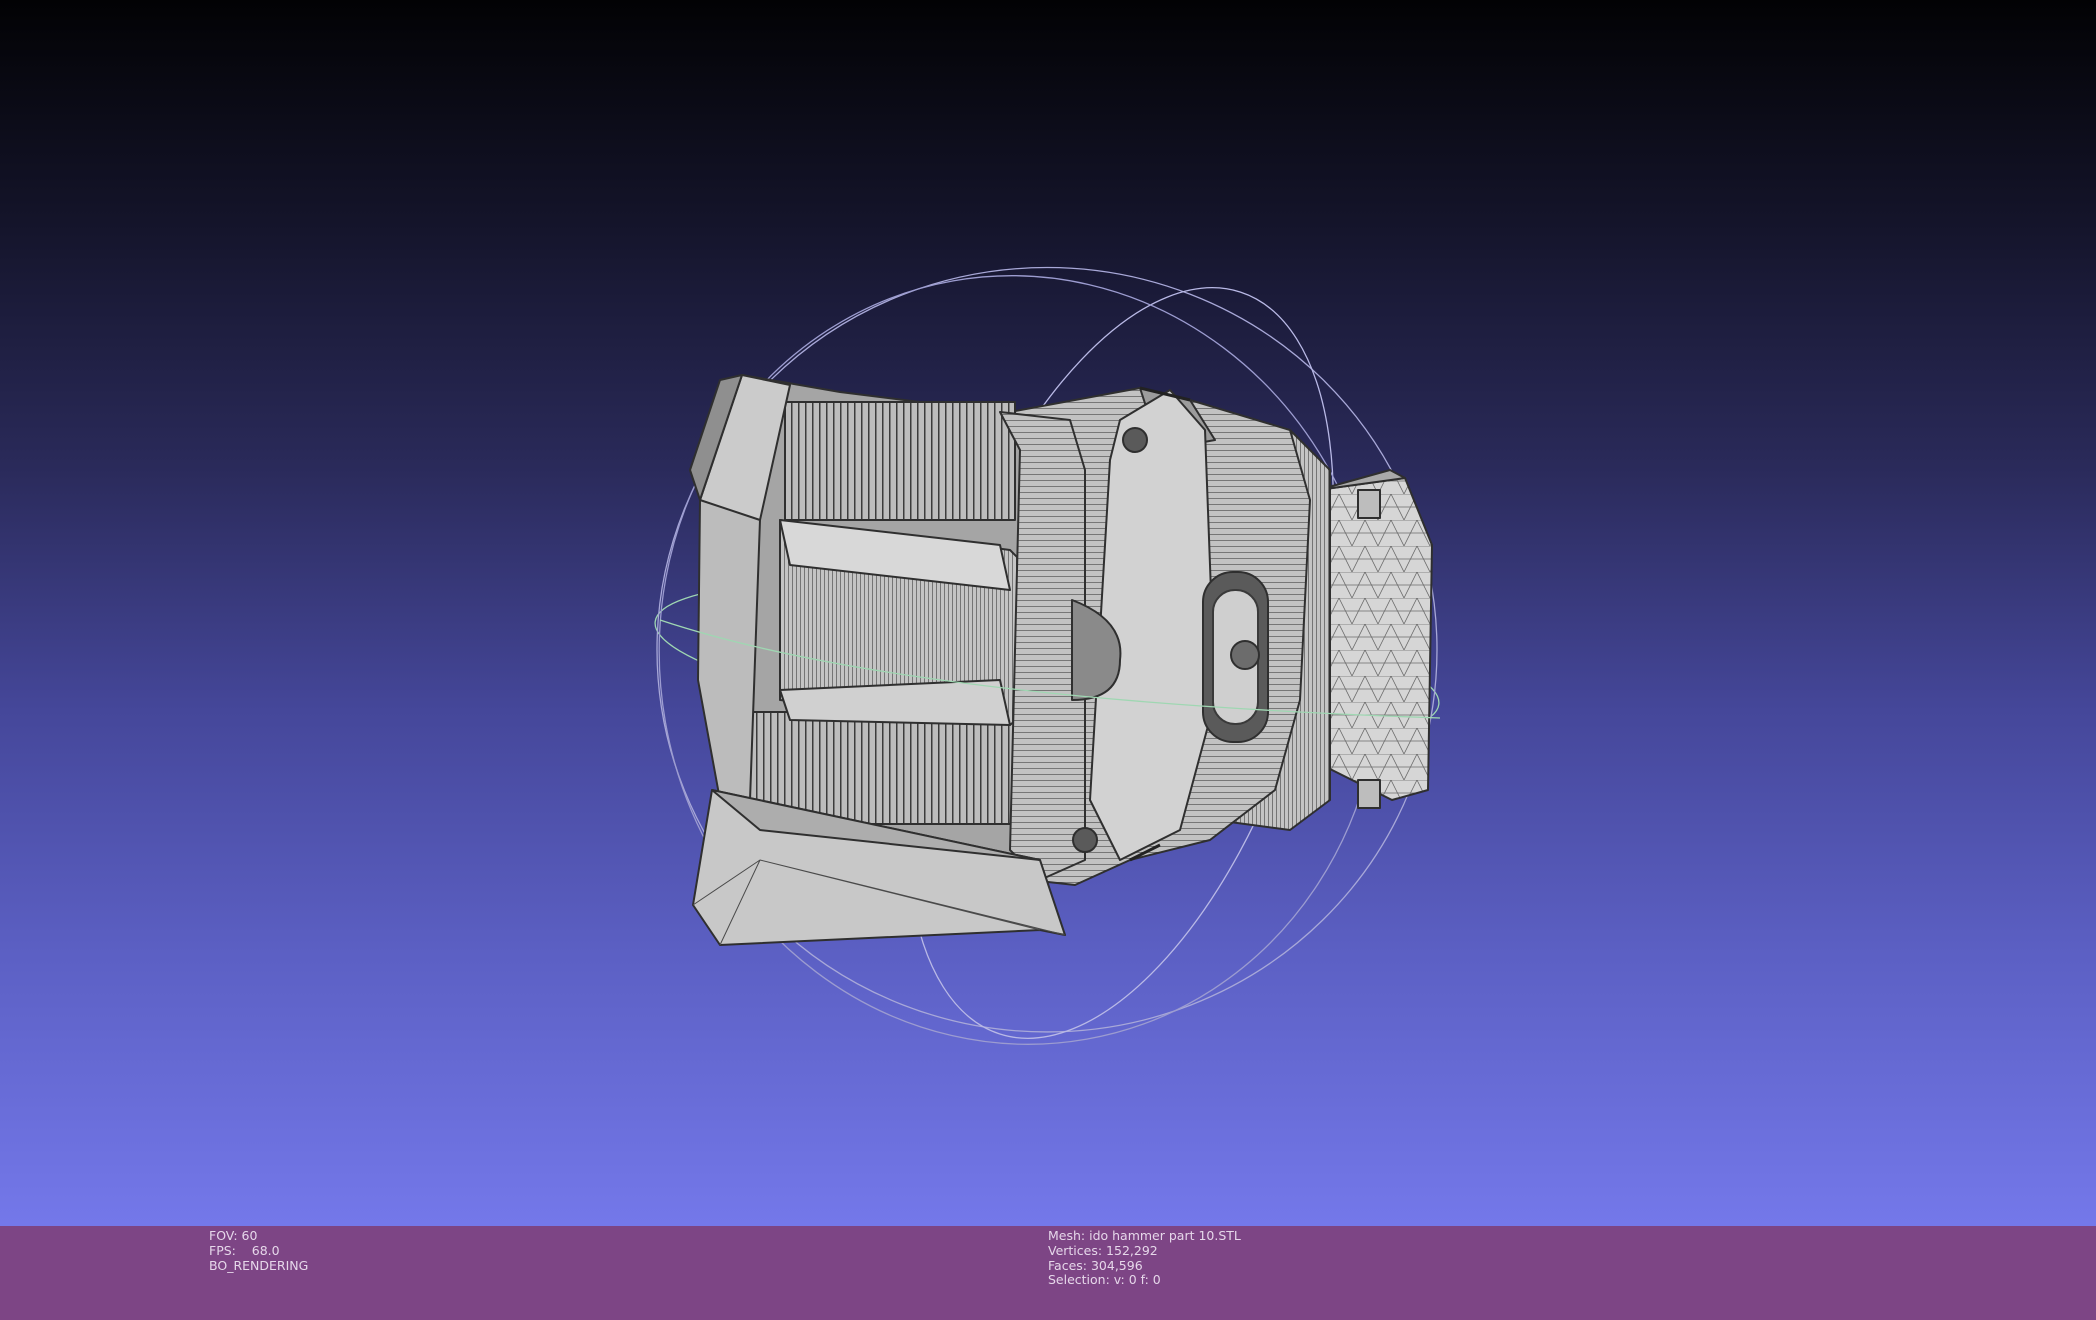 Image resolution: width=2096 pixels, height=1320 pixels. I want to click on mesh-name: Mesh: ido hammer part 10.STL, so click(1144, 1235).